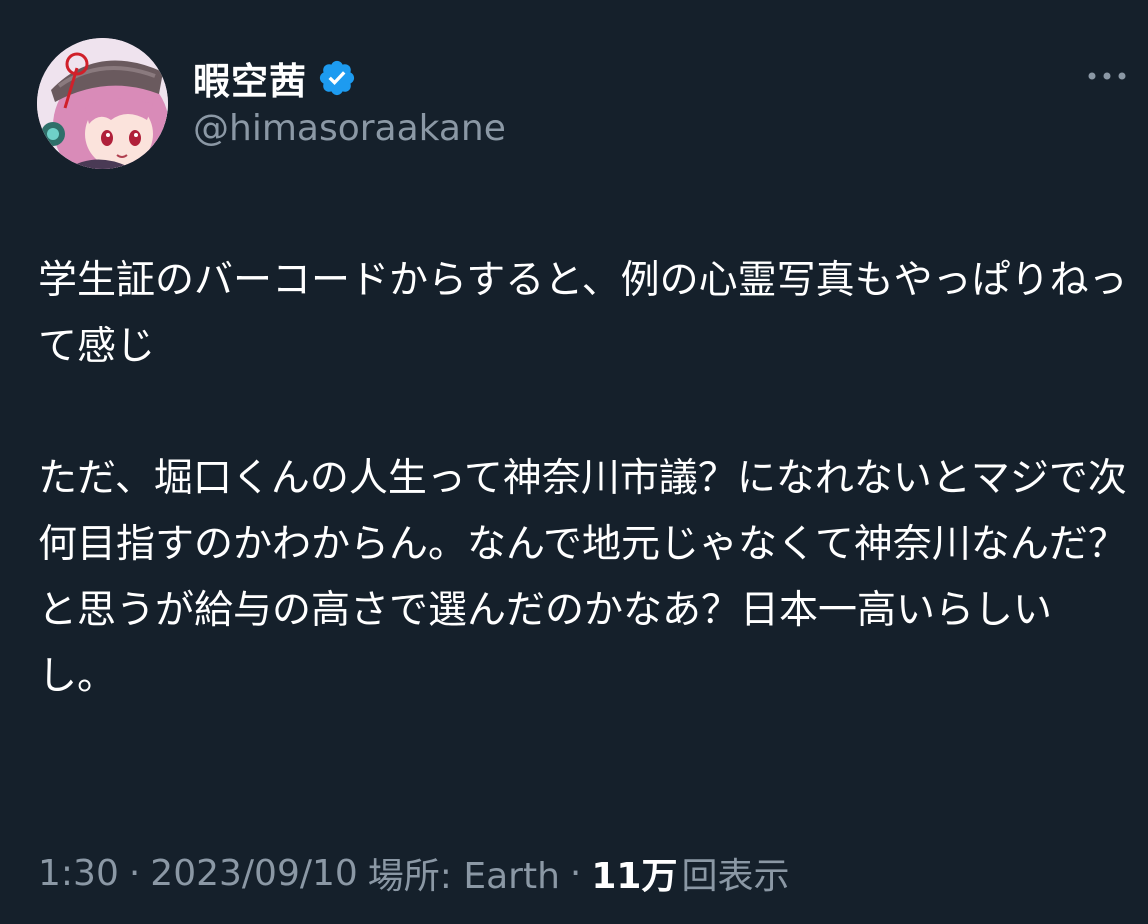 This screenshot has height=924, width=1148. Describe the element at coordinates (254, 873) in the screenshot. I see `tweet-date: 2023/09/10` at that location.